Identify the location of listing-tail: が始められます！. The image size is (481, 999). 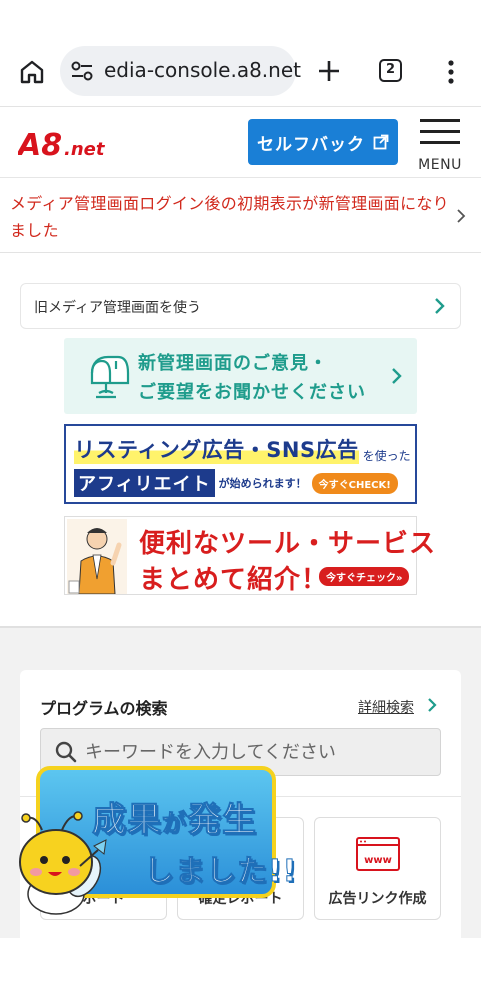
(262, 483).